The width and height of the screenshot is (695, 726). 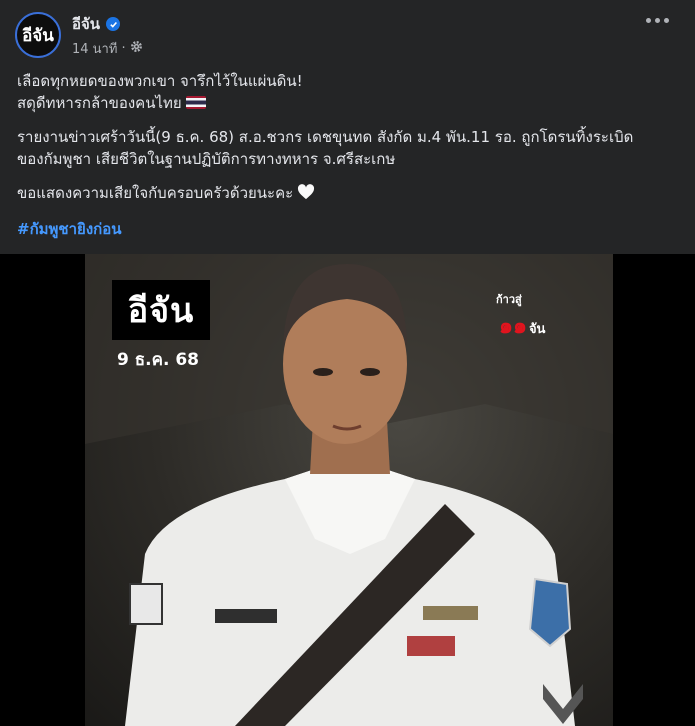 What do you see at coordinates (160, 81) in the screenshot?
I see `text-line-1: เลือดทุกหยดของพวกเขา จารึกไว้ในแผ่นดิน!` at bounding box center [160, 81].